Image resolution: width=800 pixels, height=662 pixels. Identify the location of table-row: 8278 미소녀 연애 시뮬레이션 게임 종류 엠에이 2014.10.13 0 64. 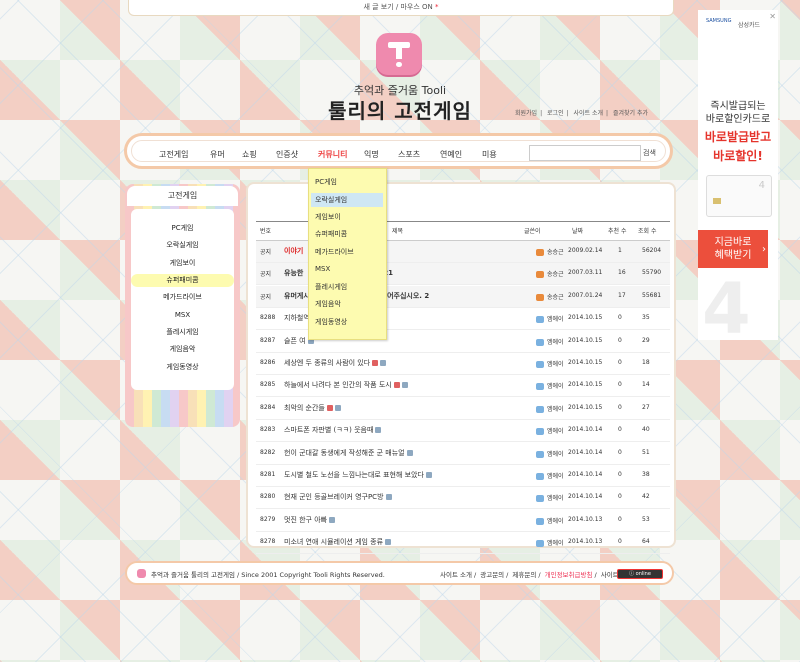
(463, 543).